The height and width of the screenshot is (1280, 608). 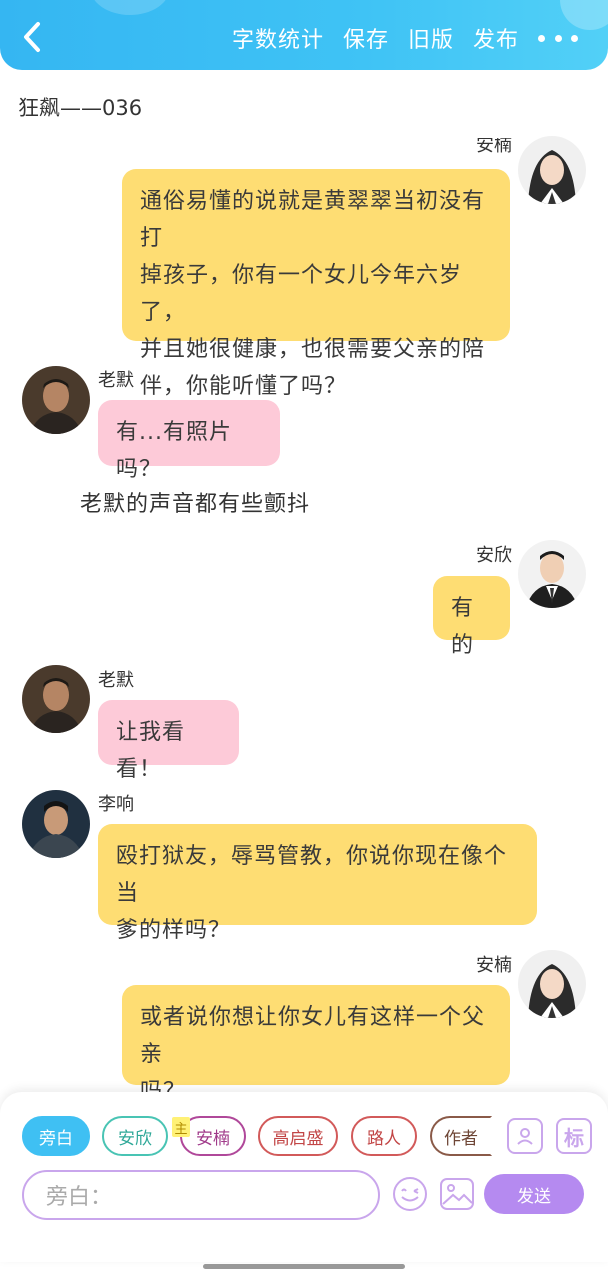 What do you see at coordinates (313, 220) in the screenshot?
I see `message-line: 通俗易懂的说就是黄翠翠当初没有打` at bounding box center [313, 220].